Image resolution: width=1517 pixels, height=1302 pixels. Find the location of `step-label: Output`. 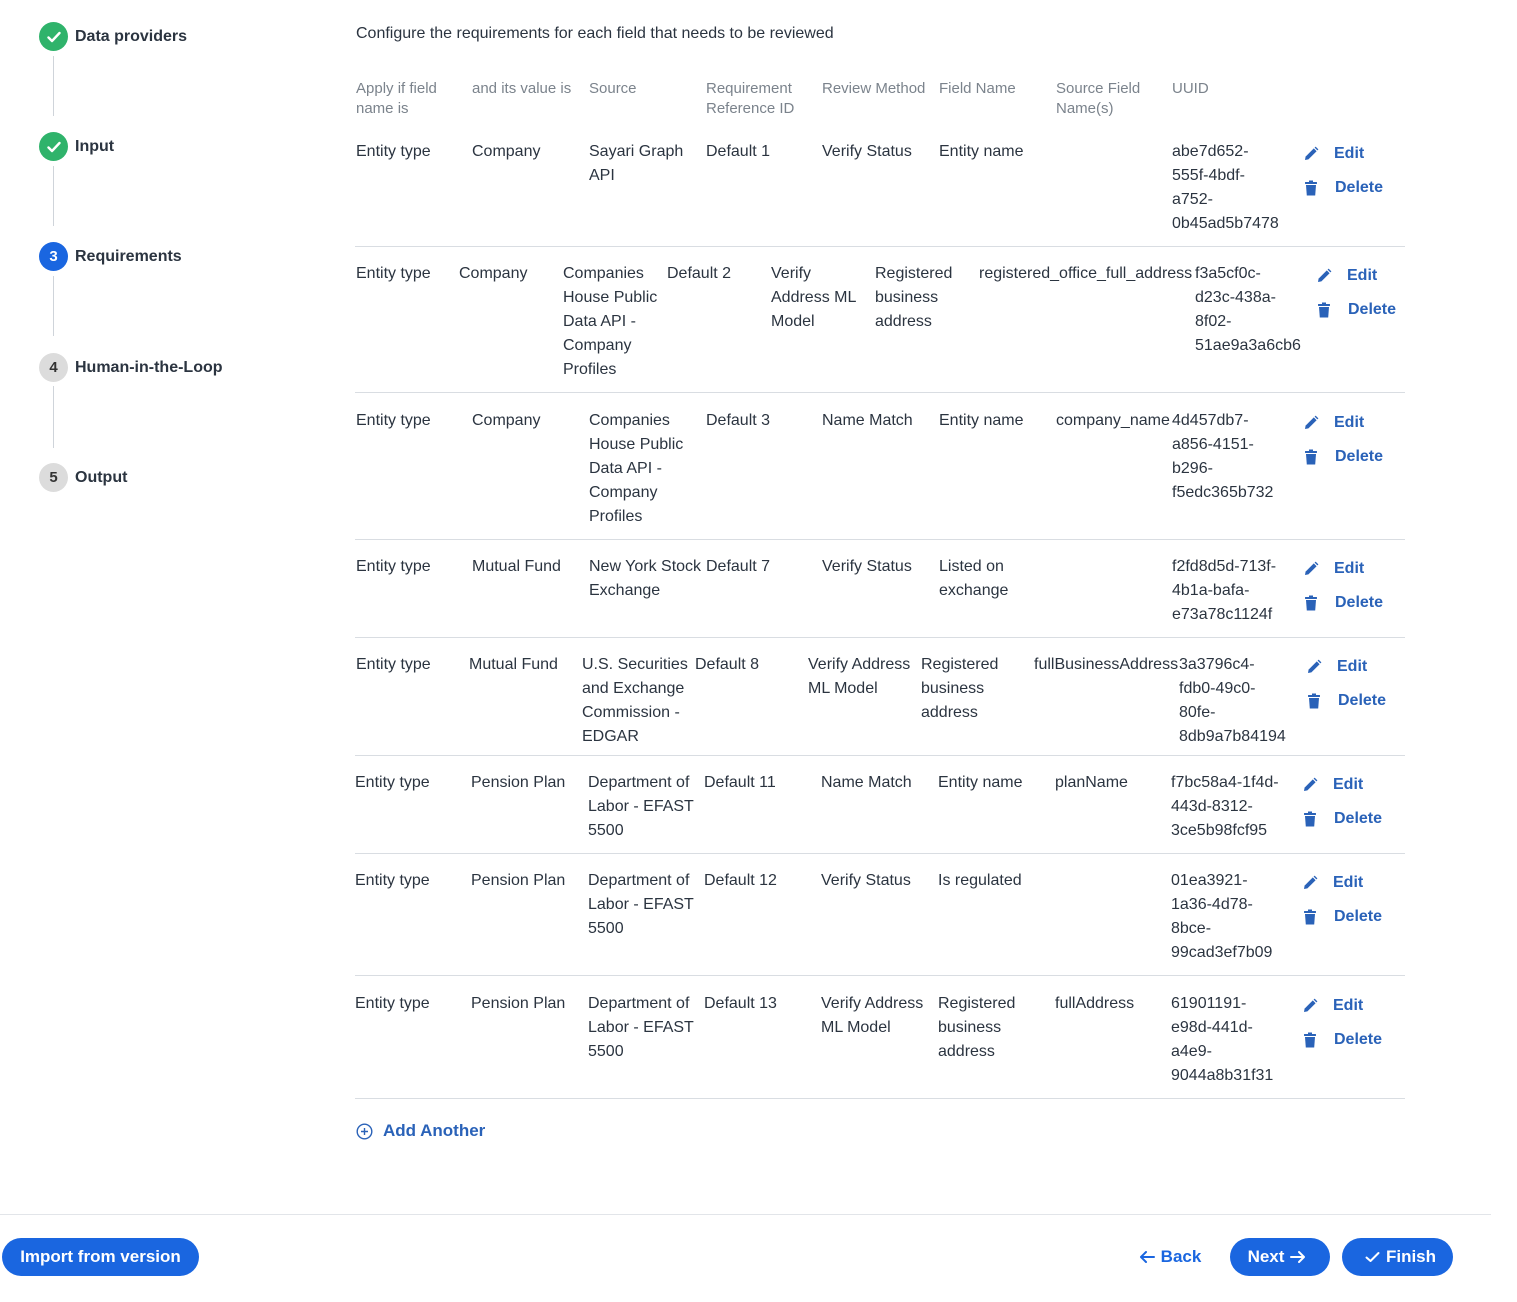

step-label: Output is located at coordinates (101, 477).